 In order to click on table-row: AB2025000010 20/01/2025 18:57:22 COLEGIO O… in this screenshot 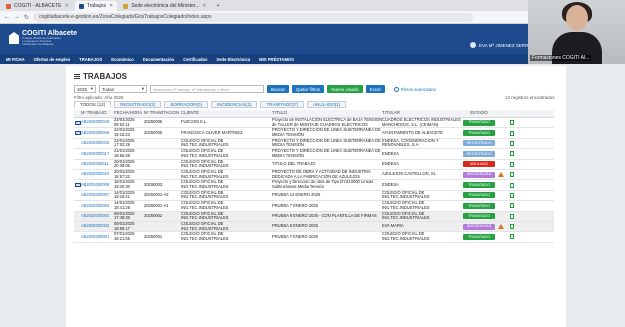, I will do `click(314, 175)`.